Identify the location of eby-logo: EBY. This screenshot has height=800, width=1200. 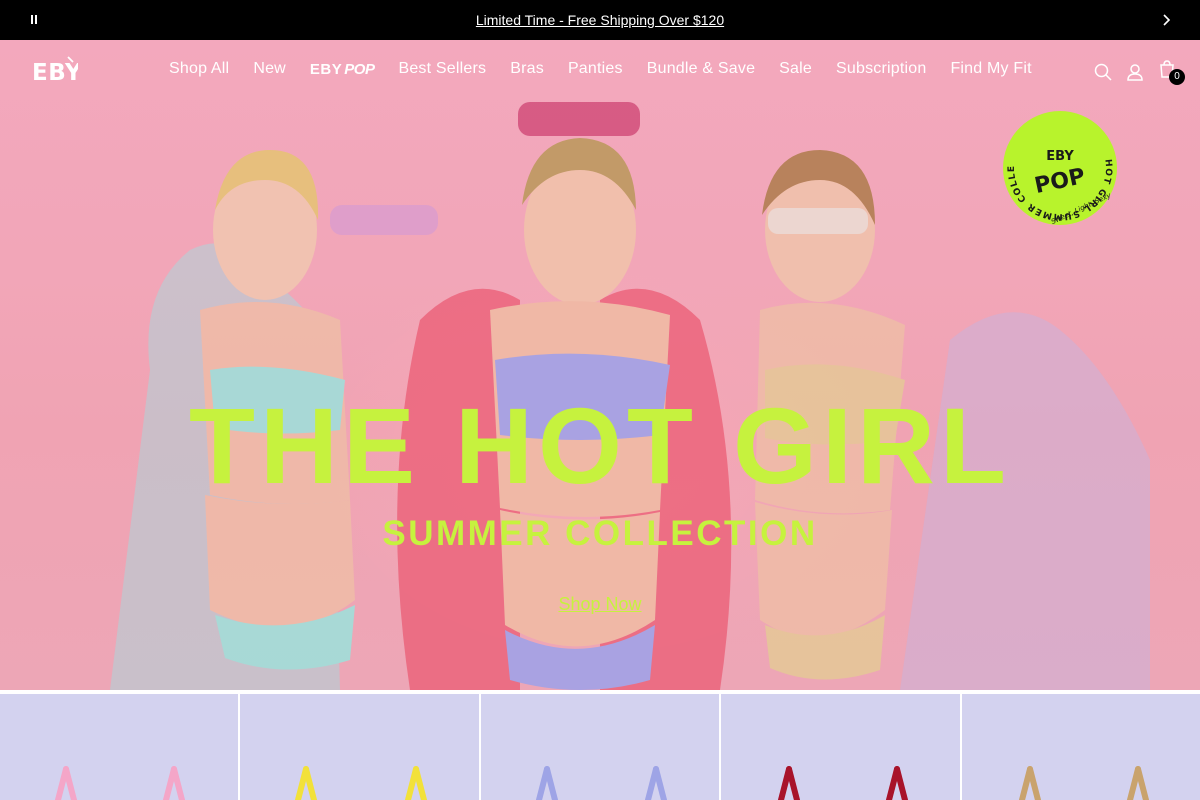
(55, 70).